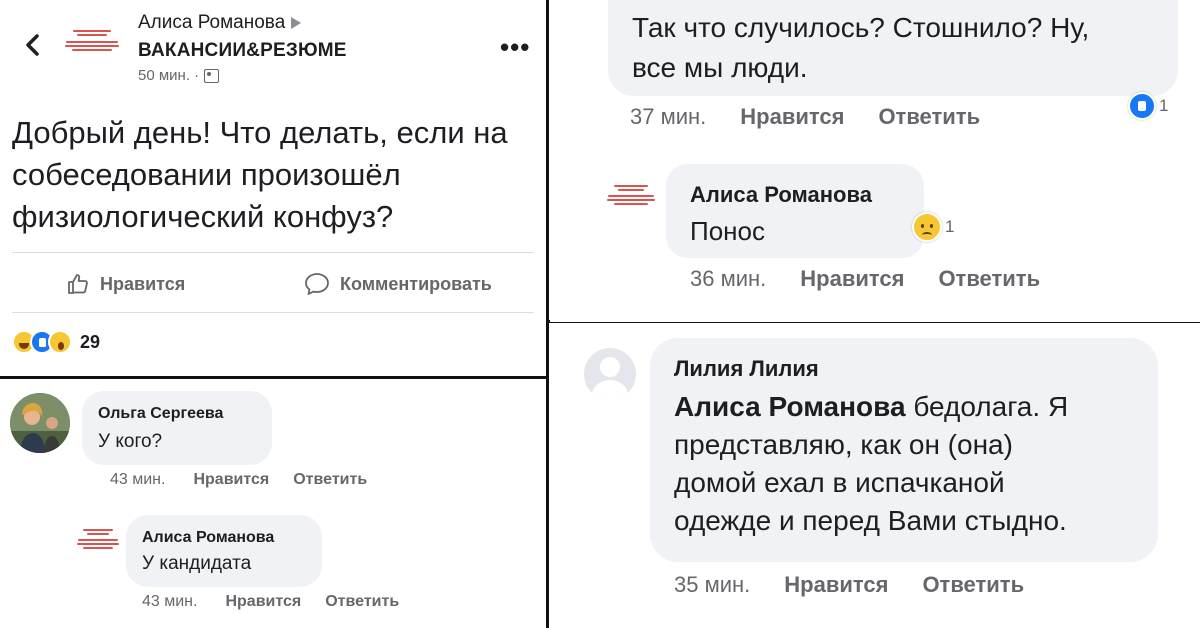 This screenshot has height=628, width=1200. Describe the element at coordinates (130, 441) in the screenshot. I see `comment-text: У кого?` at that location.